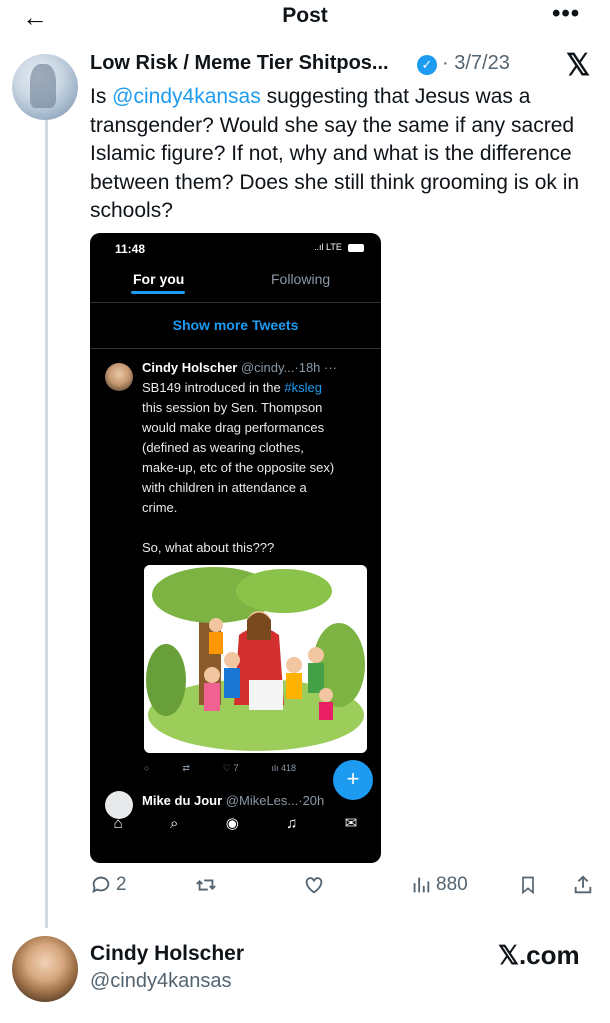 This screenshot has height=1023, width=610. I want to click on status-time: 11:48, so click(130, 249).